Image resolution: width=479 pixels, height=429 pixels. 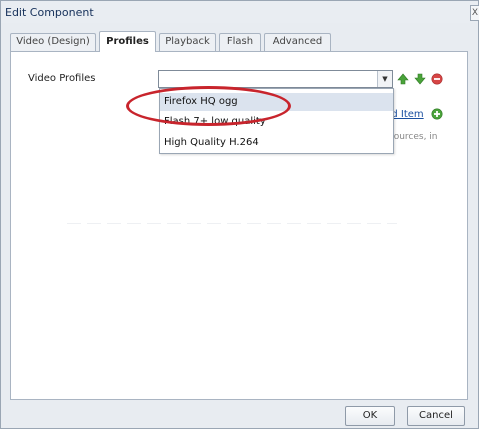 What do you see at coordinates (211, 142) in the screenshot?
I see `dropdown-option-high-quality-h264: High Quality H.264` at bounding box center [211, 142].